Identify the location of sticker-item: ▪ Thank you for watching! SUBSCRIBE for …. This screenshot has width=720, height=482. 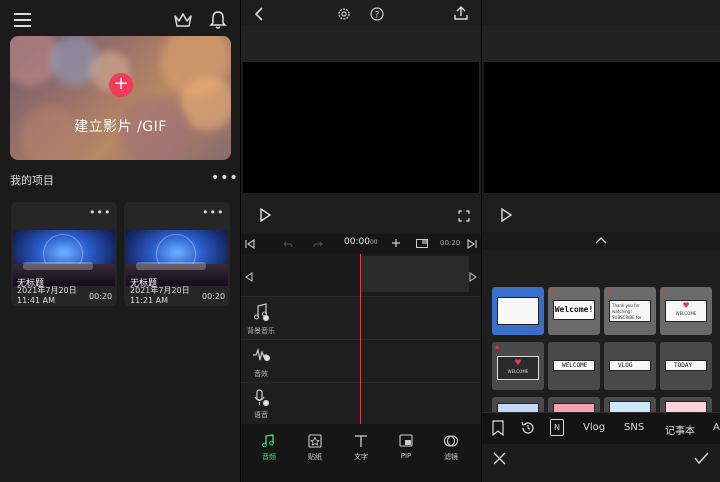
(630, 311).